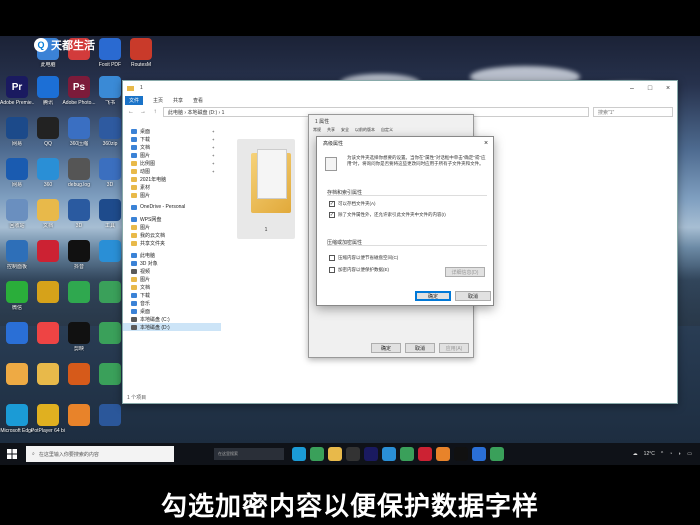 This screenshot has width=700, height=525. What do you see at coordinates (363, 258) in the screenshot?
I see `compress-checkbox: 压缩内容以便节省磁盘空间(C)` at bounding box center [363, 258].